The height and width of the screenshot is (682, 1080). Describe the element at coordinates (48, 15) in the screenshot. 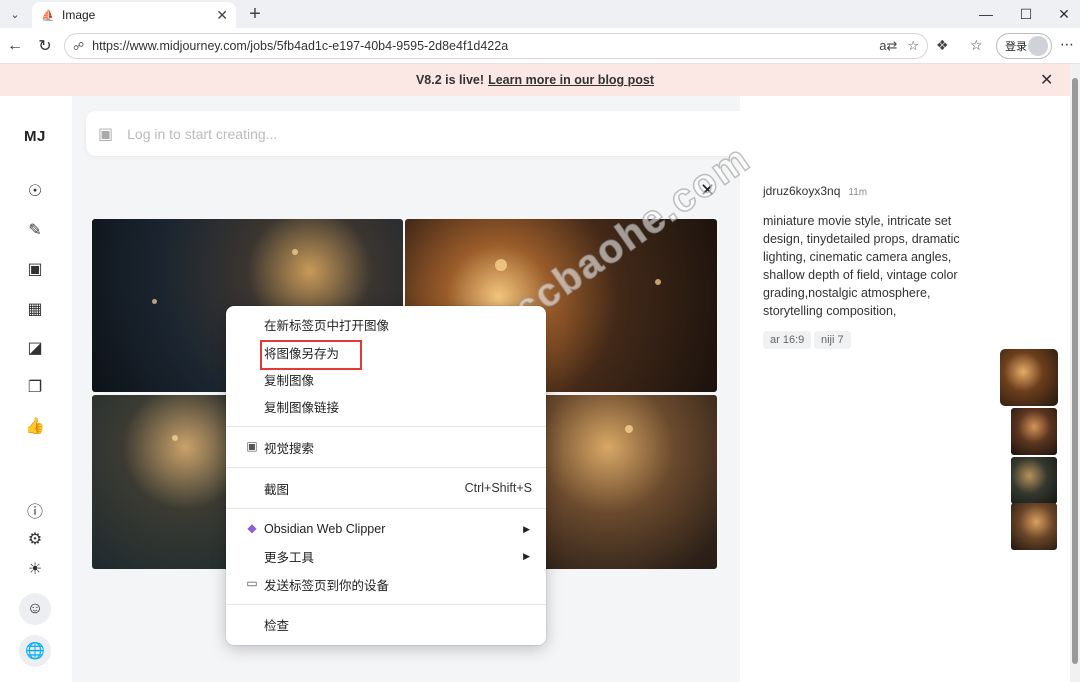

I see `midjourney-sail-icon: ⛵` at that location.